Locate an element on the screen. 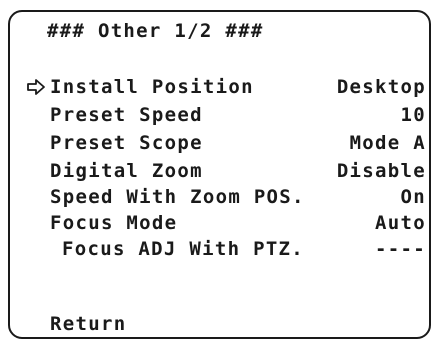 This screenshot has width=441, height=347. menu-item-value: On is located at coordinates (413, 197).